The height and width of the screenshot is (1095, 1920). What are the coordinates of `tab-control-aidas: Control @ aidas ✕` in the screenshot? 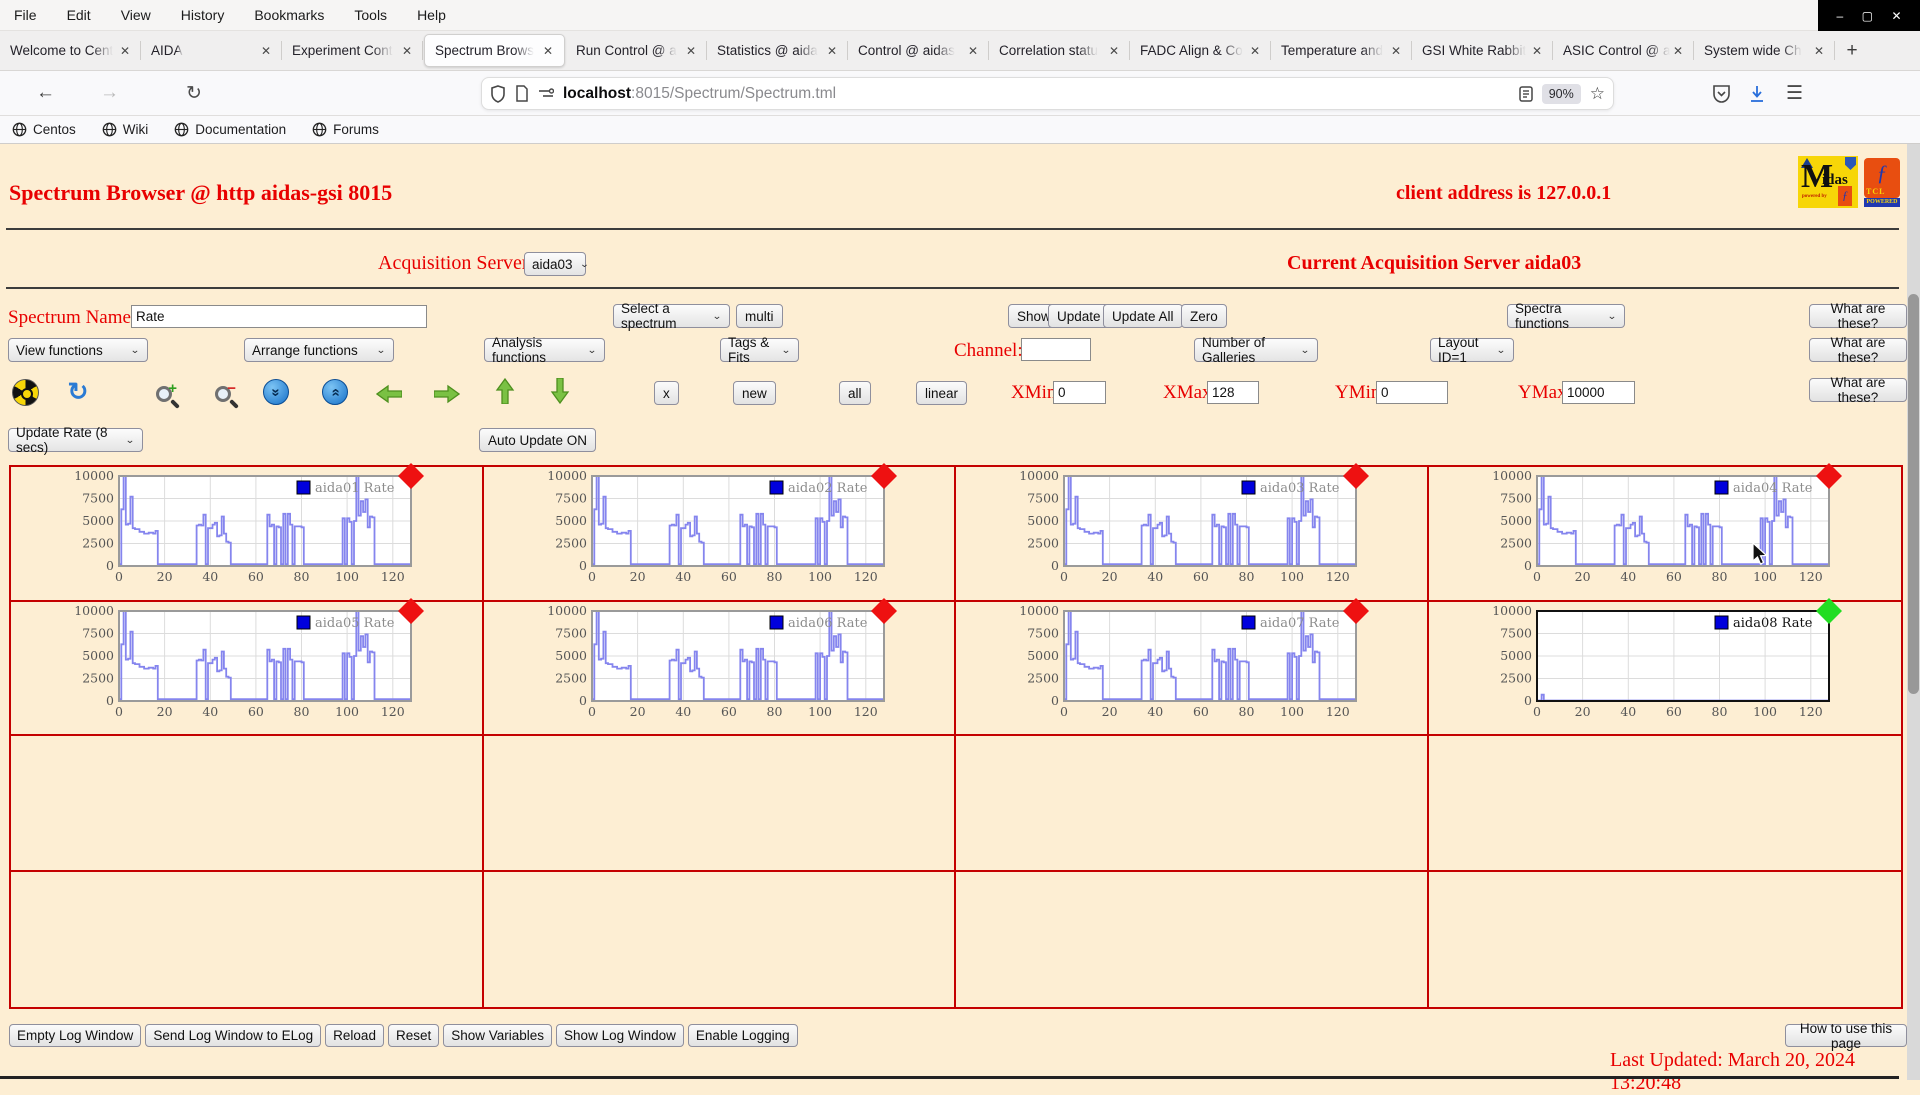 It's located at (918, 50).